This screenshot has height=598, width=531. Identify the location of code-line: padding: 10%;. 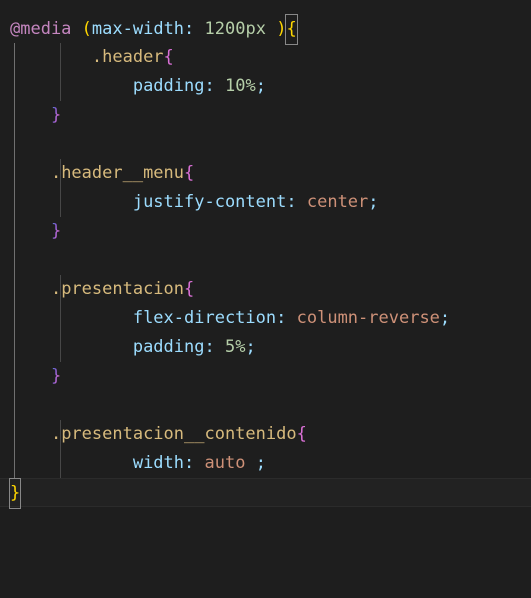
(265, 86).